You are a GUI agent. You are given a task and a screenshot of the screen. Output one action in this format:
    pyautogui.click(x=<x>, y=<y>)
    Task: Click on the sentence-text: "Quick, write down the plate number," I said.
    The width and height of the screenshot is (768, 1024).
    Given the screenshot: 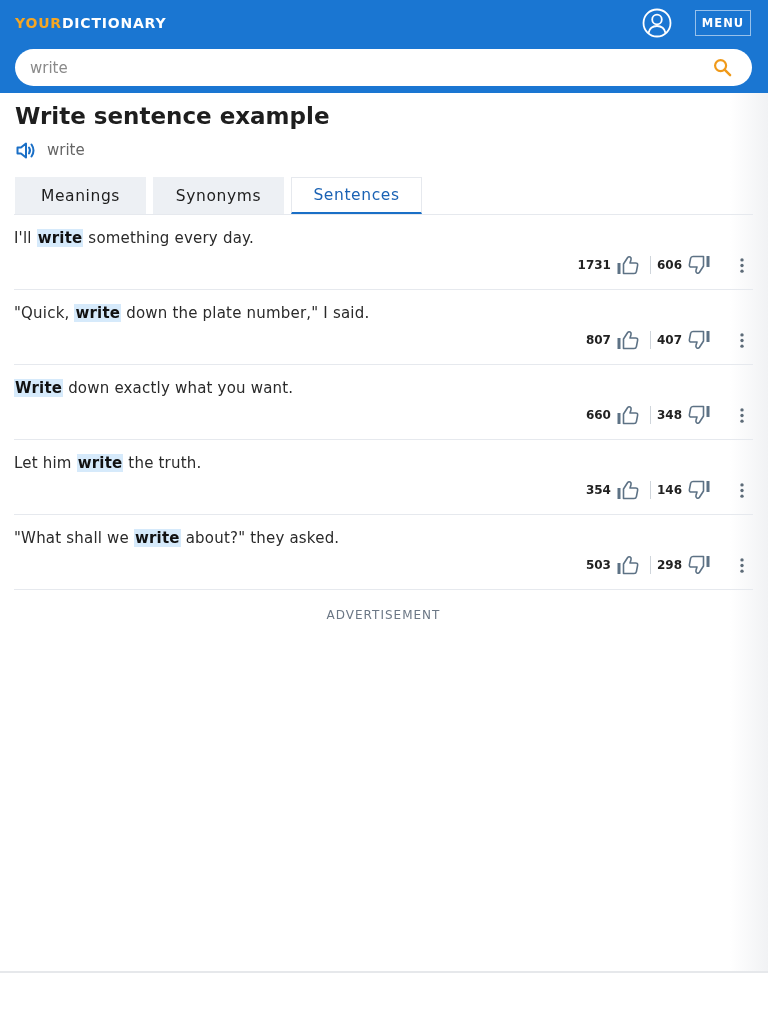 What is the action you would take?
    pyautogui.click(x=192, y=313)
    